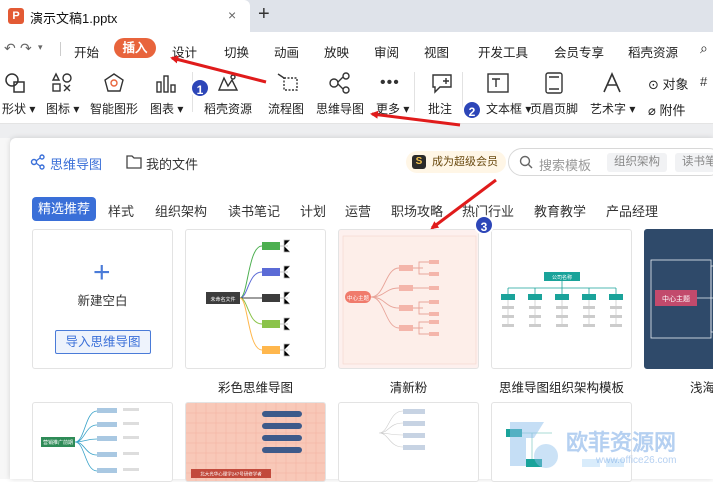 This screenshot has width=713, height=482. What do you see at coordinates (636, 460) in the screenshot?
I see `watermark-url: www.office26.com` at bounding box center [636, 460].